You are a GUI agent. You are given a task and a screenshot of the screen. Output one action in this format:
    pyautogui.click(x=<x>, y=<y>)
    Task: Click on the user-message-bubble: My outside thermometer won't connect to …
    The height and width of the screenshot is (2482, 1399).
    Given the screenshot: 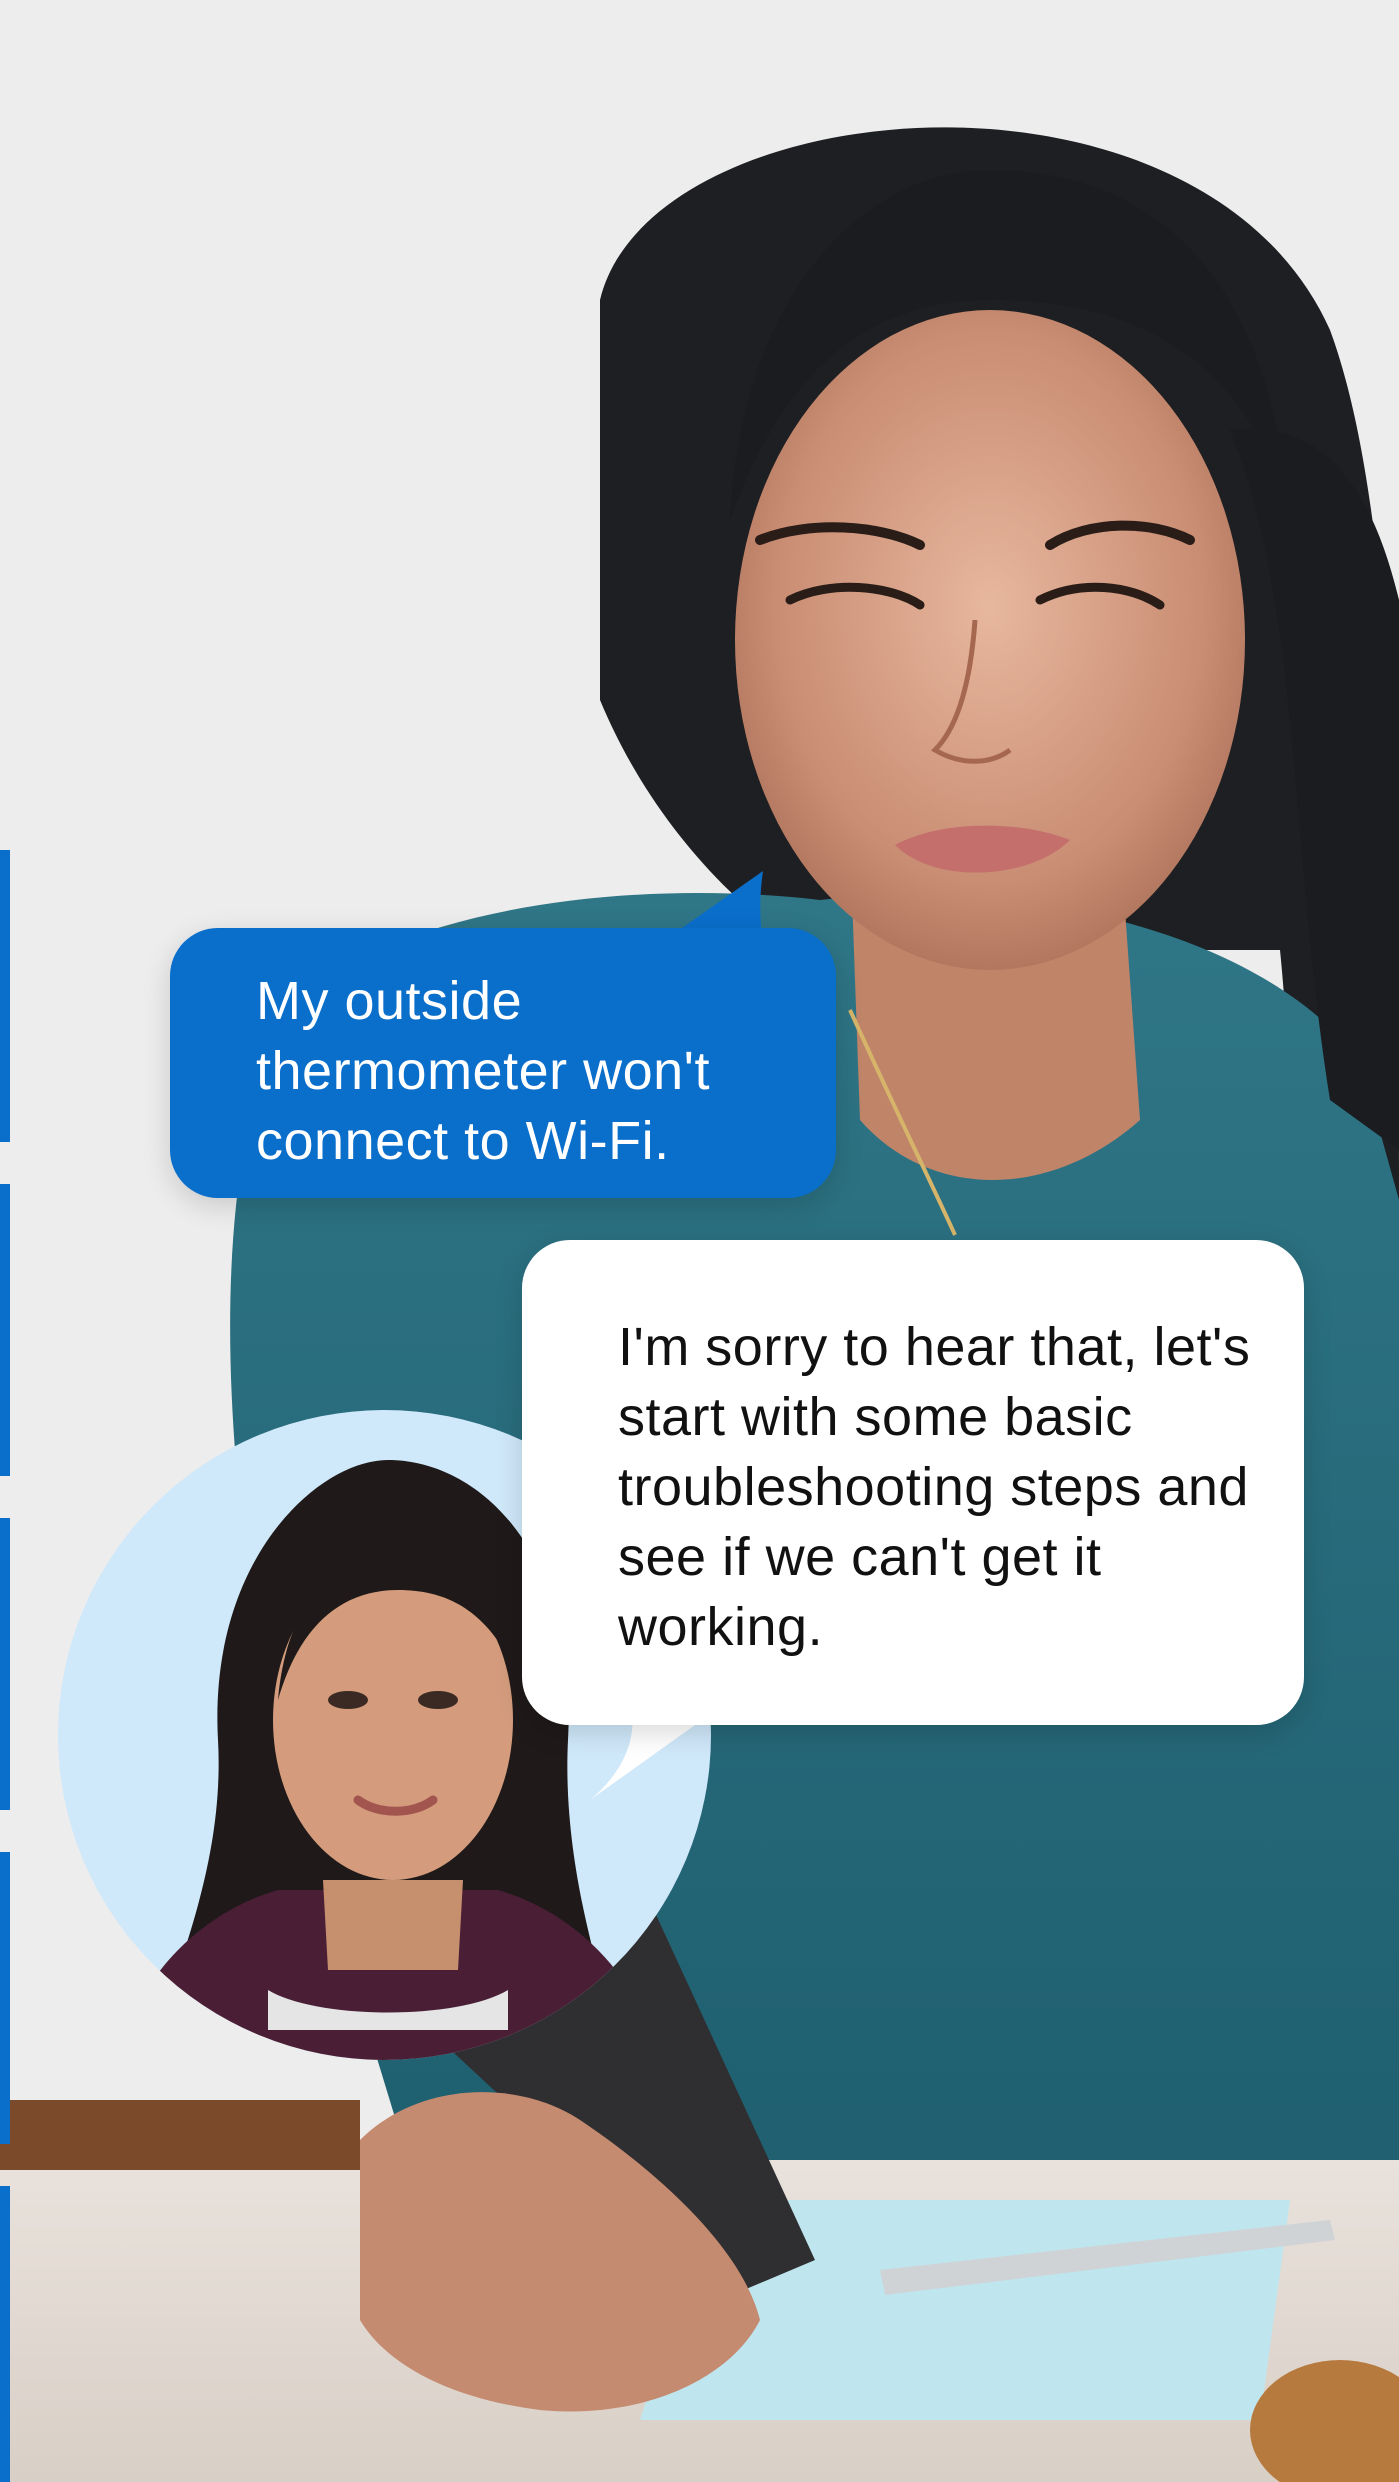 What is the action you would take?
    pyautogui.click(x=503, y=1063)
    